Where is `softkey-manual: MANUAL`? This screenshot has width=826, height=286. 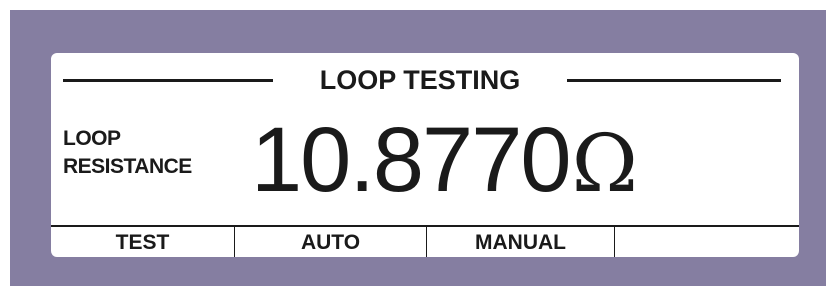 softkey-manual: MANUAL is located at coordinates (521, 242).